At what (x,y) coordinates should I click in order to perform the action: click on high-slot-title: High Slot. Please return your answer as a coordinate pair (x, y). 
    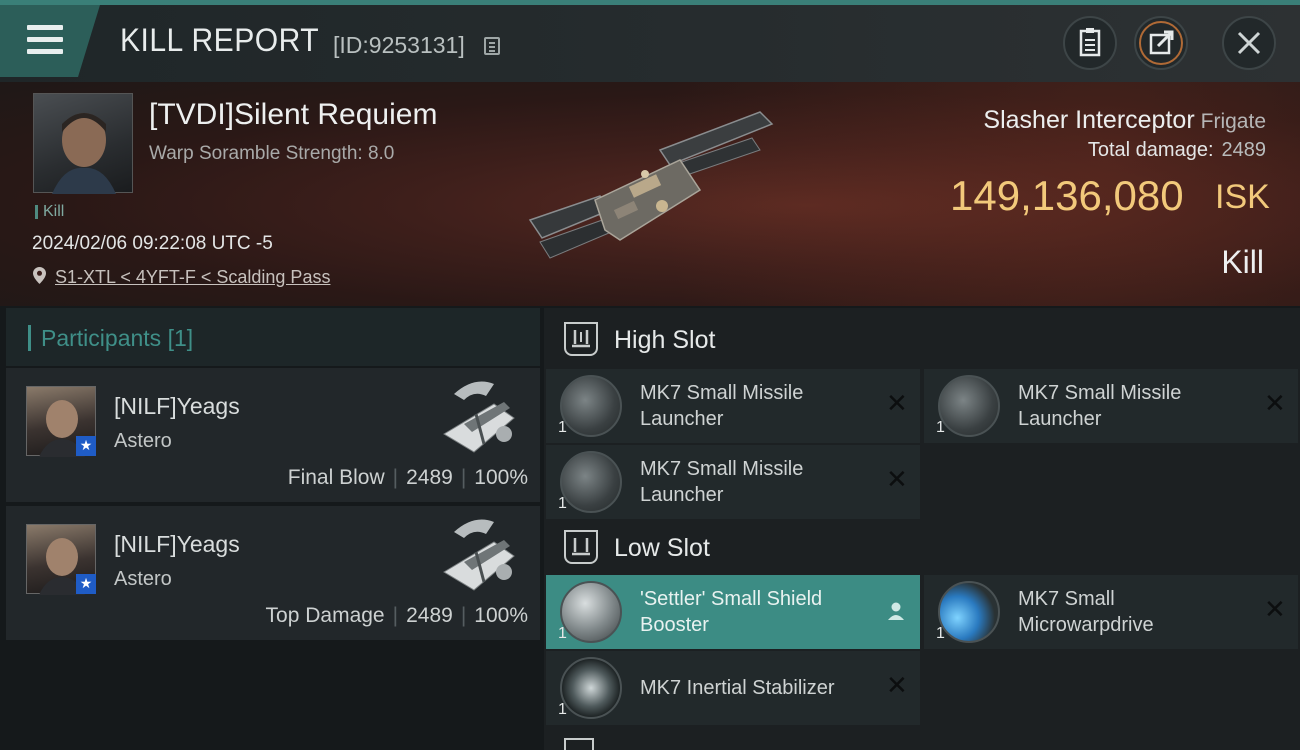
    Looking at the image, I should click on (665, 340).